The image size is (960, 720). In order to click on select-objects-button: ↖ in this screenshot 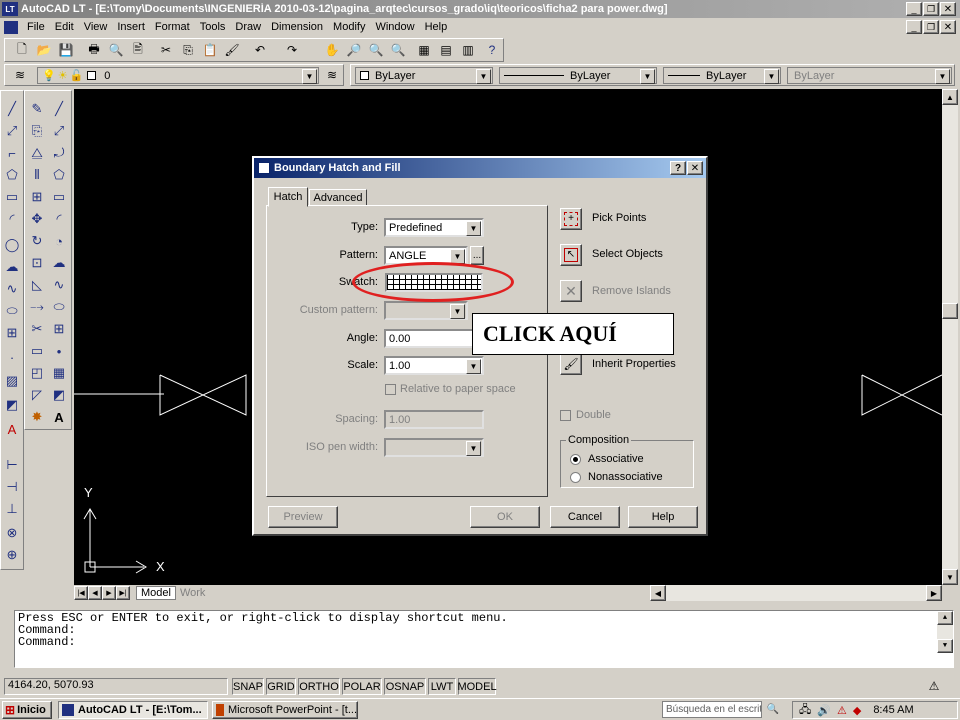, I will do `click(571, 255)`.